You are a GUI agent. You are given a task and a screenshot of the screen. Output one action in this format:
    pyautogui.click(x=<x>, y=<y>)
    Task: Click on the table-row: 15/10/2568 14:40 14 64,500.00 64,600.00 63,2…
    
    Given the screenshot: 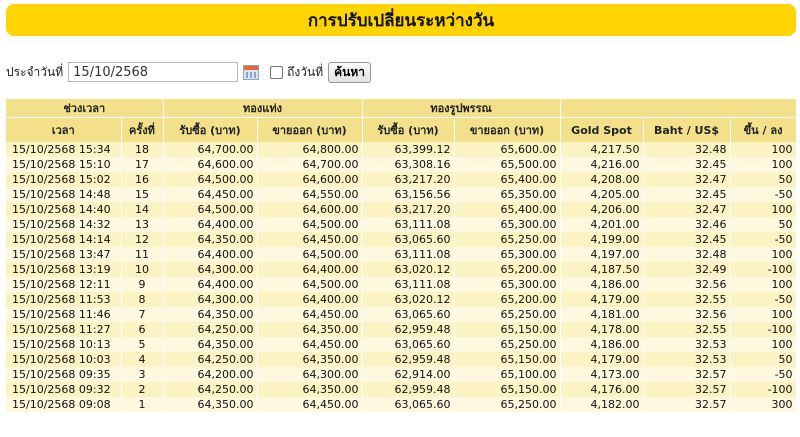 What is the action you would take?
    pyautogui.click(x=401, y=209)
    